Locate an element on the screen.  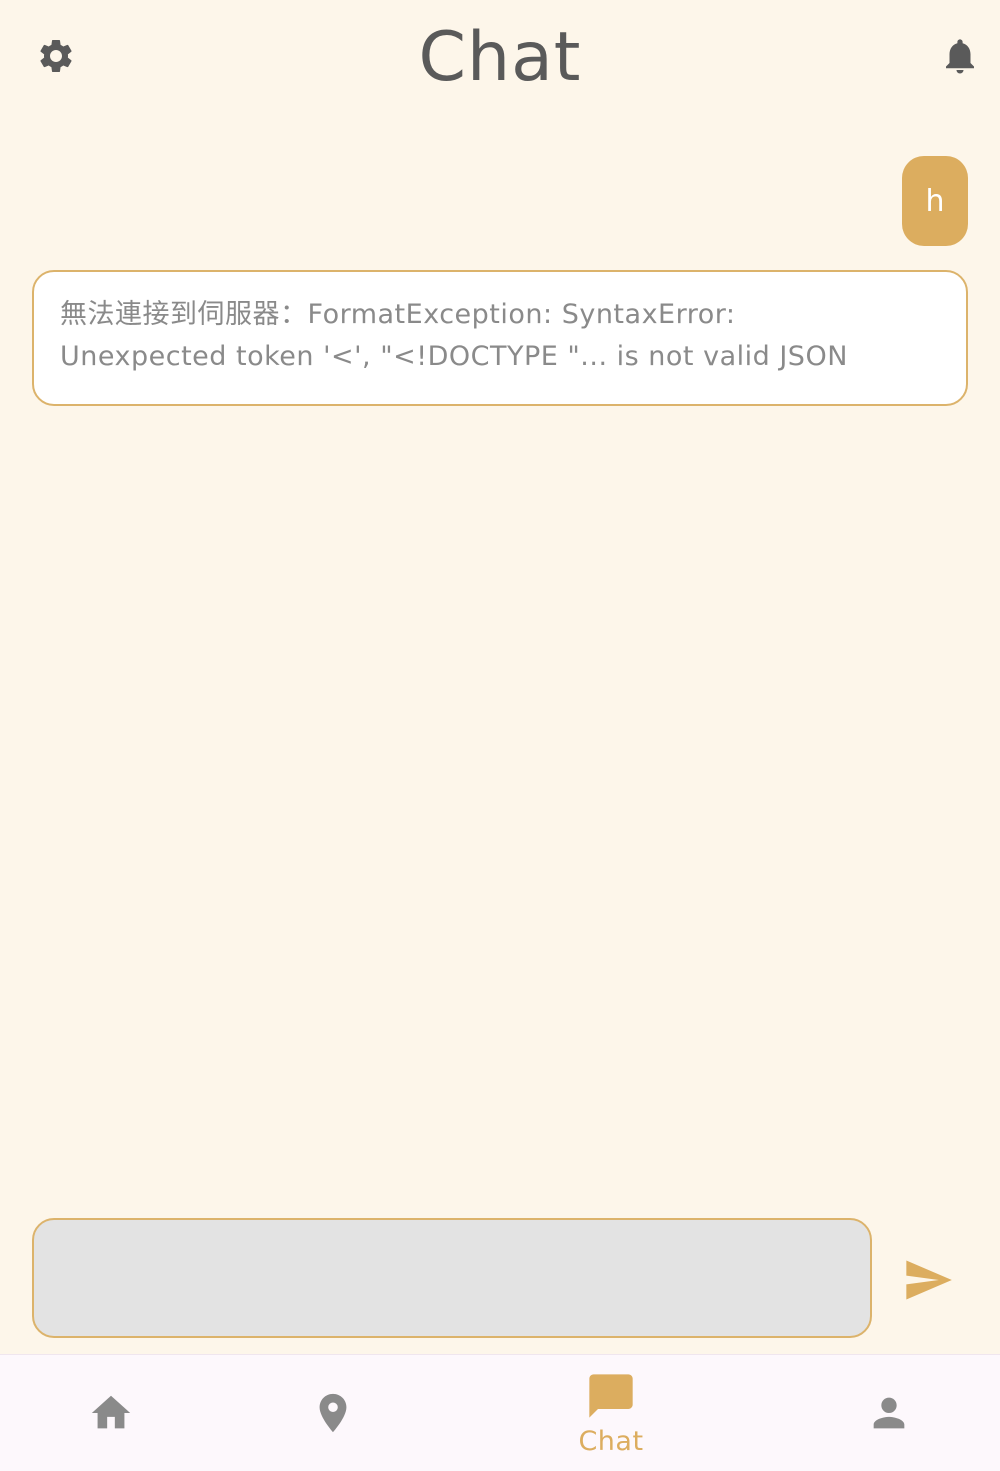
bell-icon is located at coordinates (960, 56).